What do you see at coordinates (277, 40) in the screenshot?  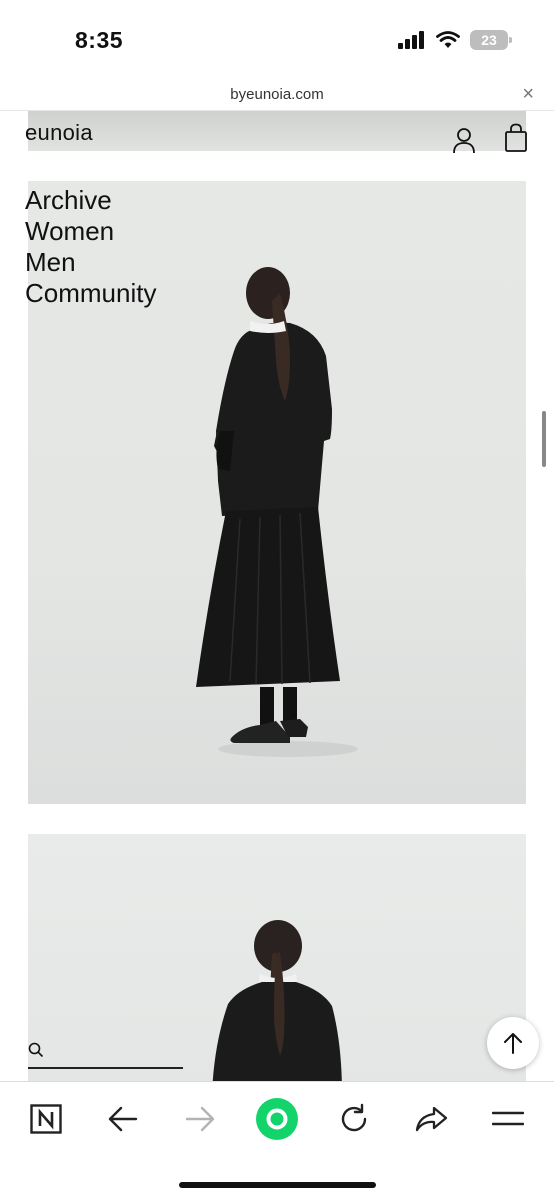 I see `status-bar: 8:35 23` at bounding box center [277, 40].